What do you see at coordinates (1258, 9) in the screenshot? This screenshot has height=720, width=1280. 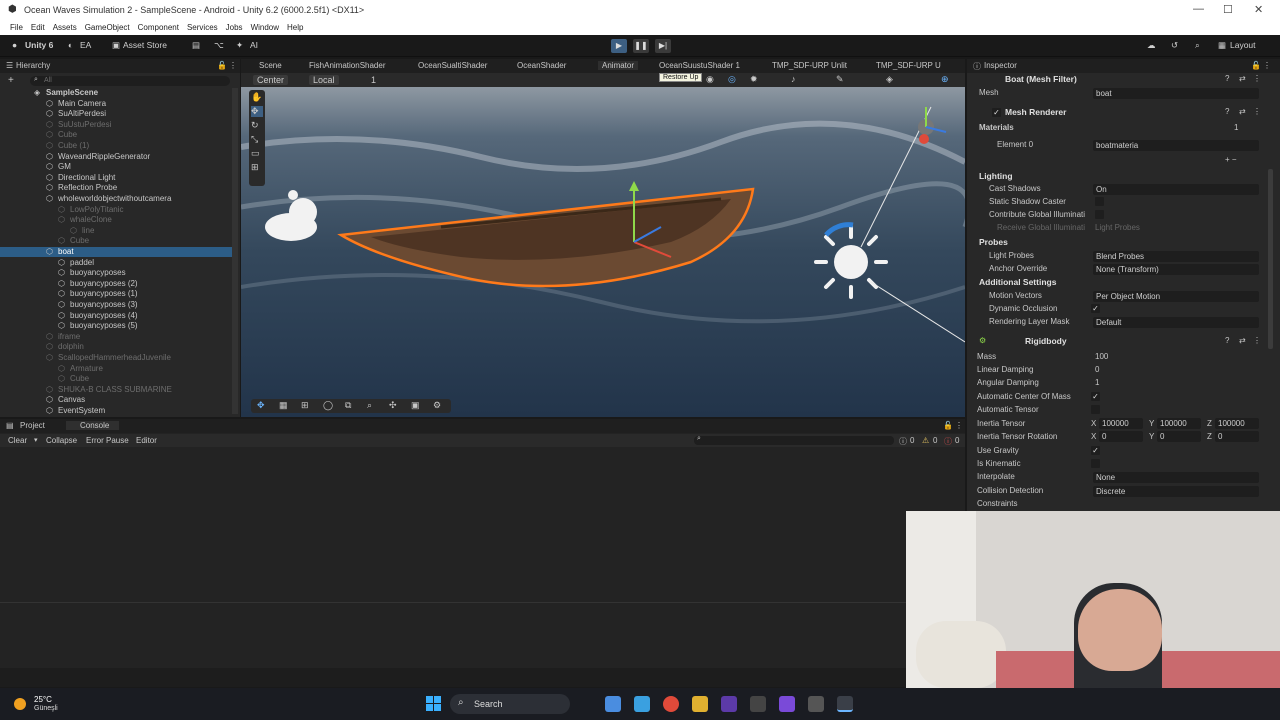 I see `close-button: ✕` at bounding box center [1258, 9].